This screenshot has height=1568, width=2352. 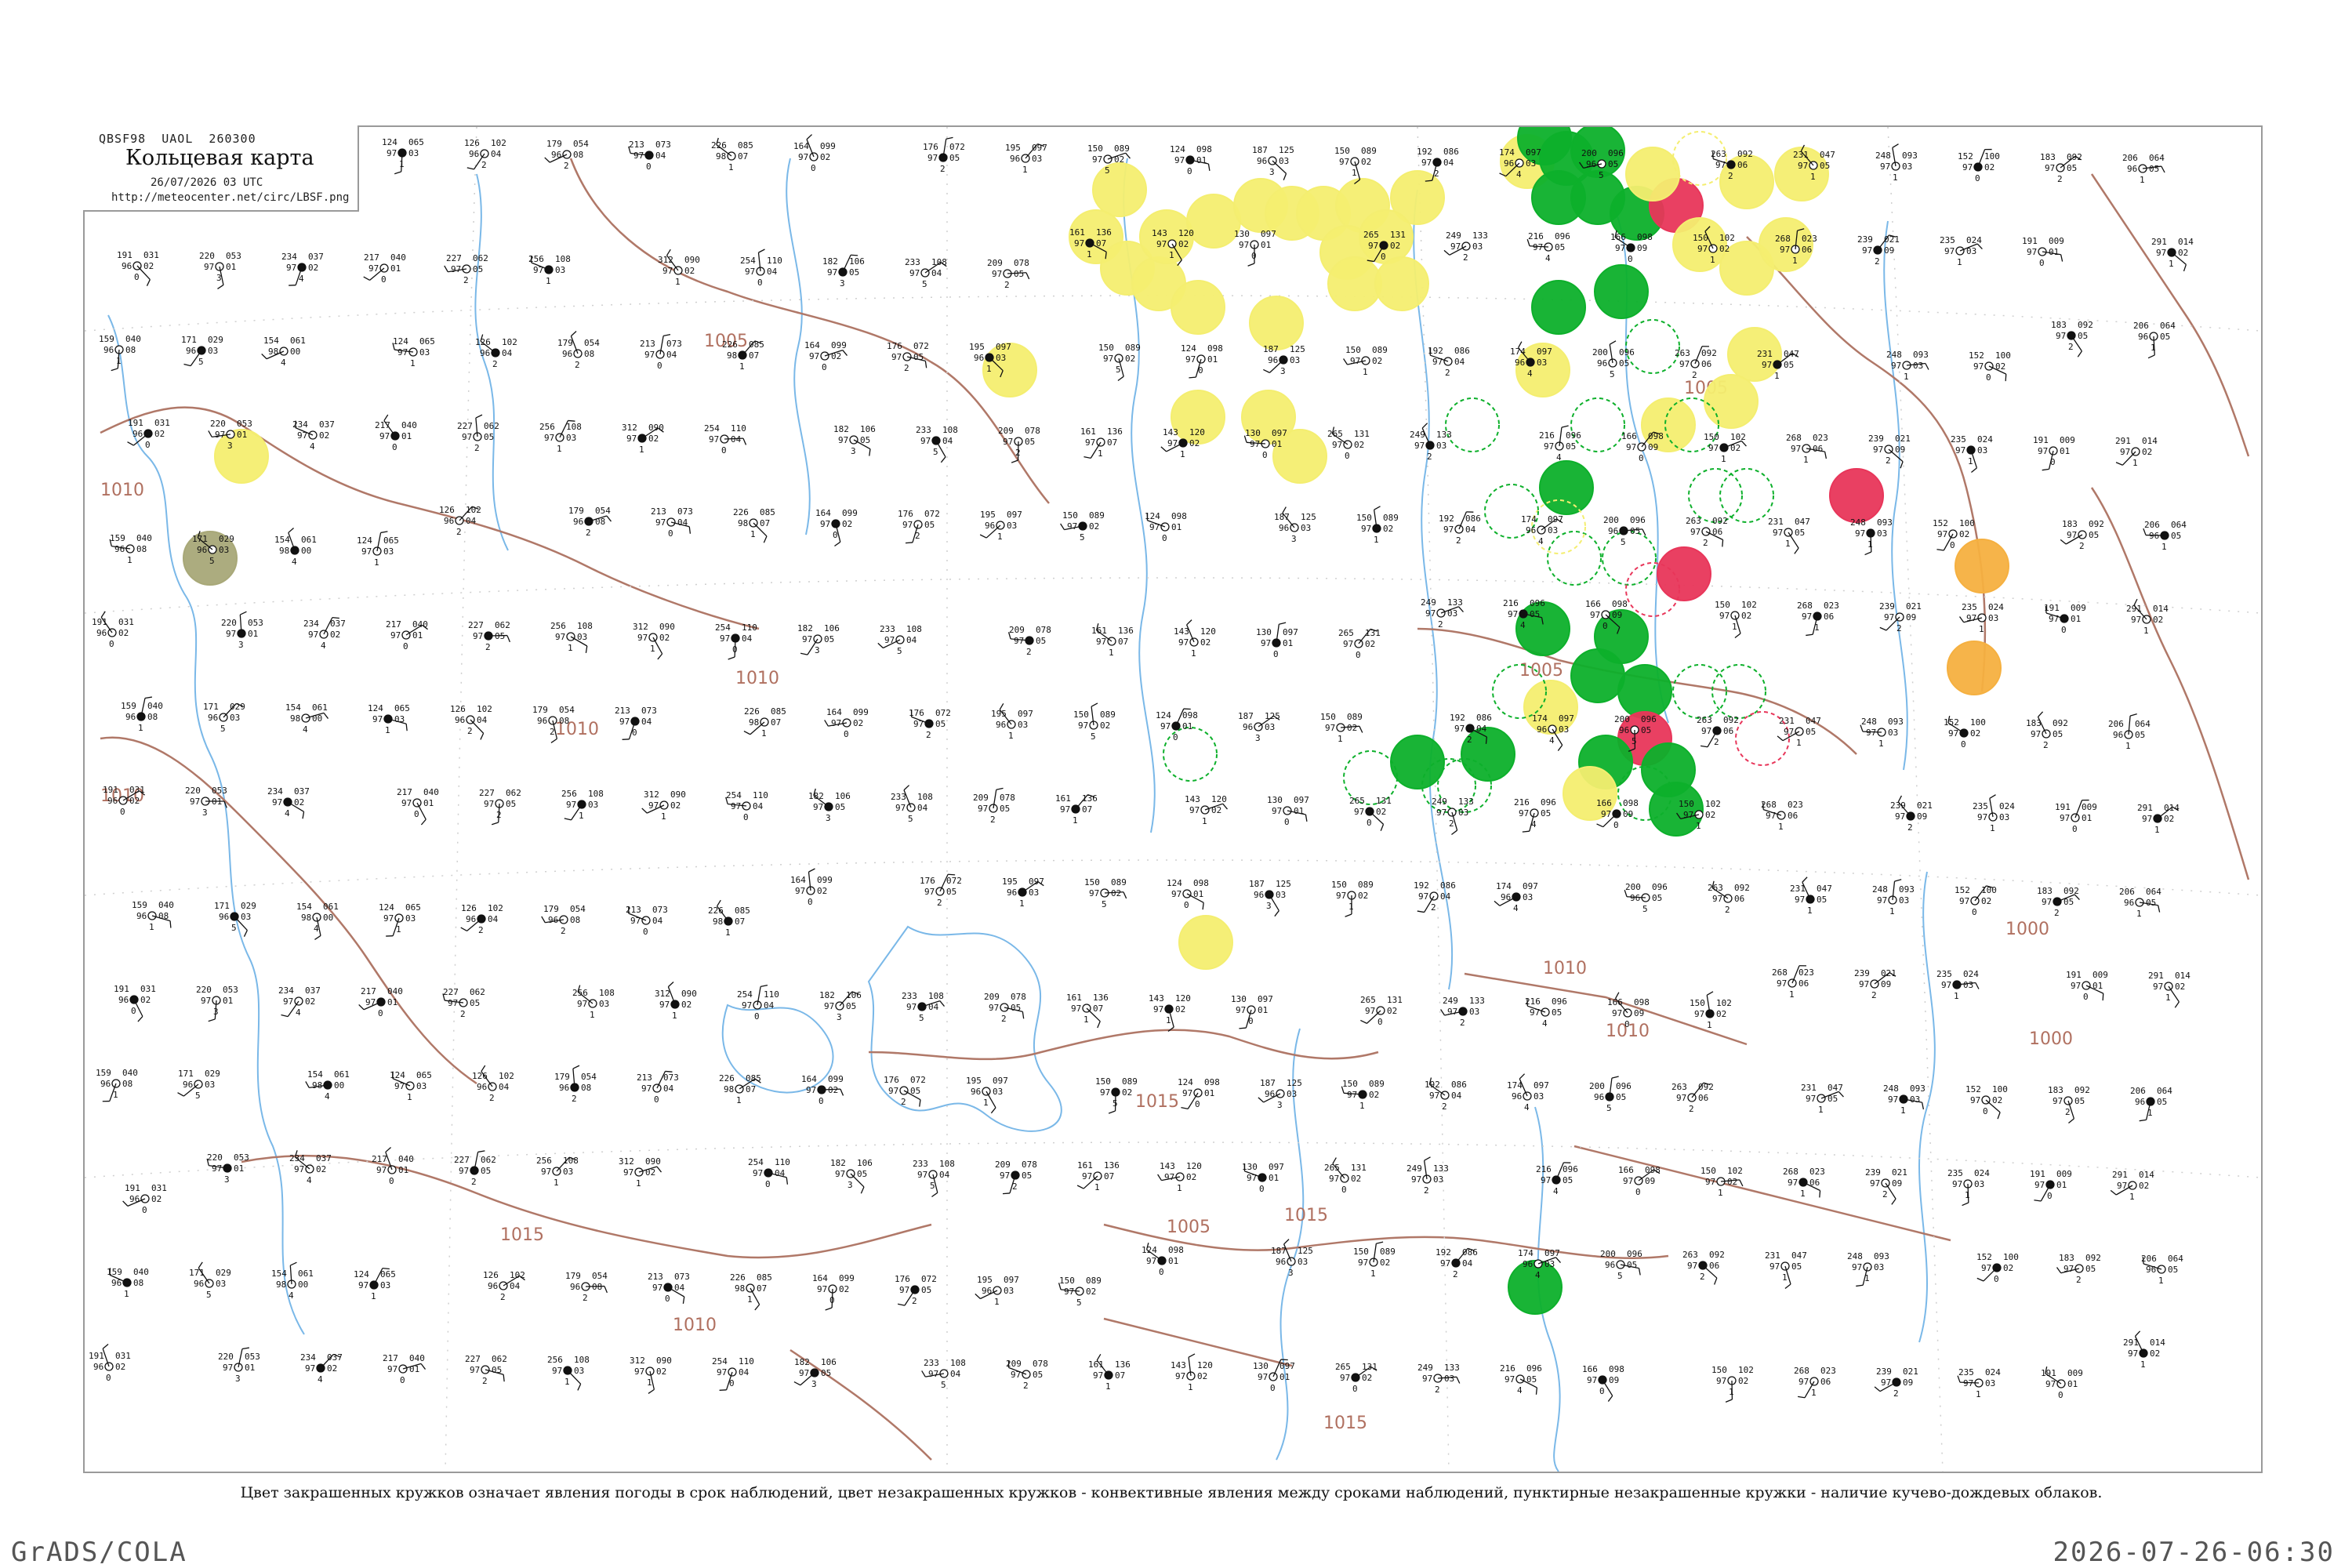 What do you see at coordinates (2147, 617) in the screenshot?
I see `station-plot: 291 01497 021` at bounding box center [2147, 617].